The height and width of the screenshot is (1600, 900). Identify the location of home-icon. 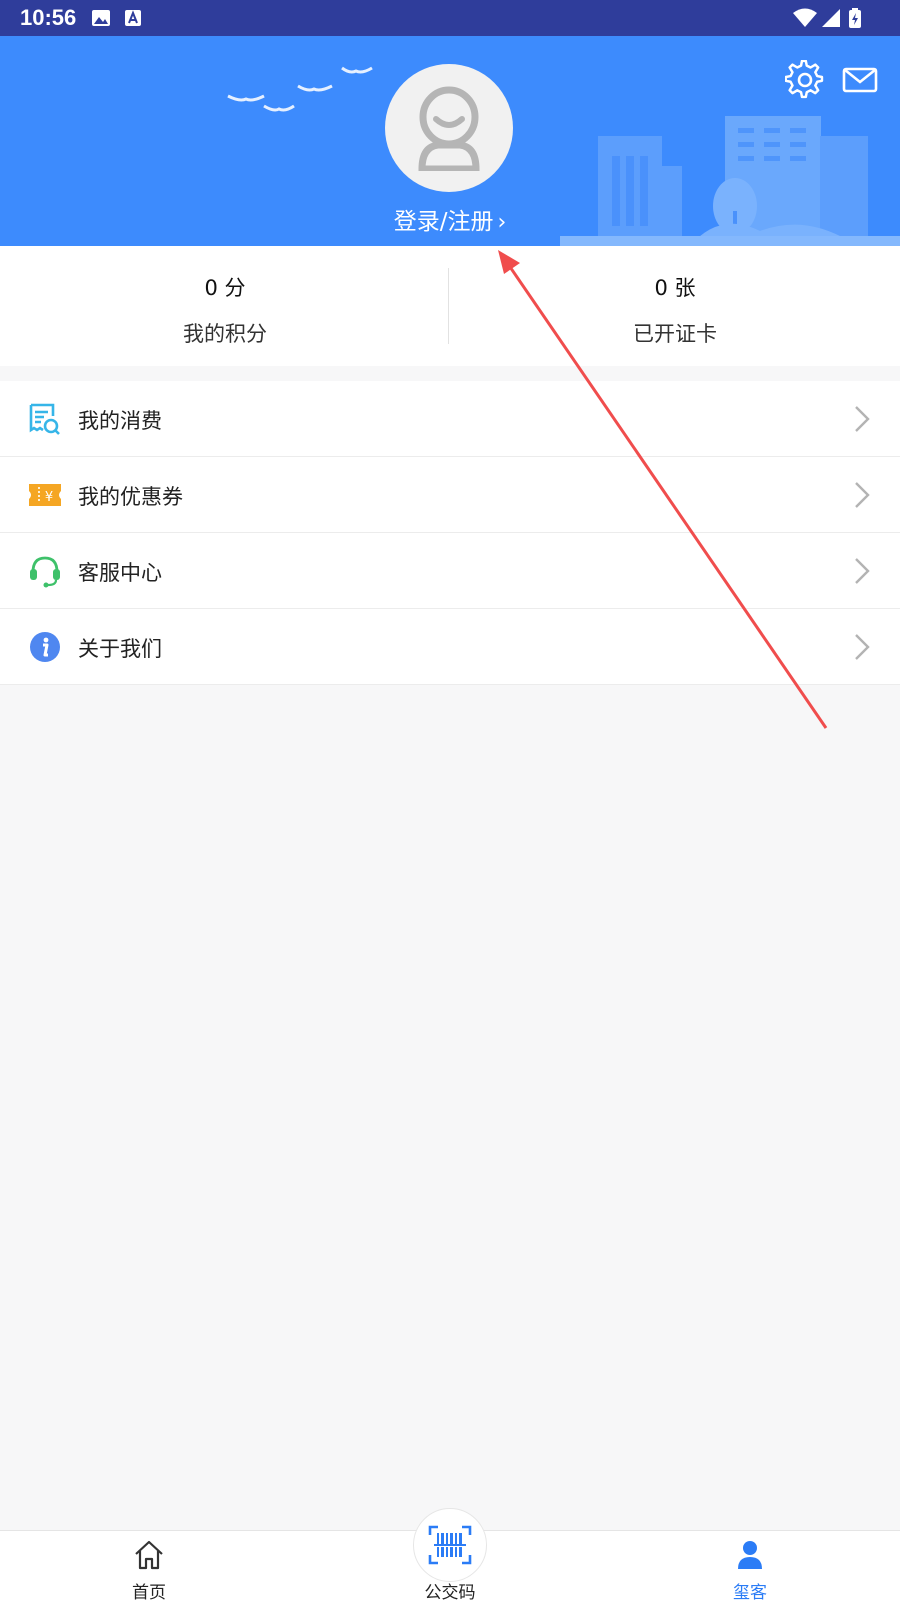
(149, 1555).